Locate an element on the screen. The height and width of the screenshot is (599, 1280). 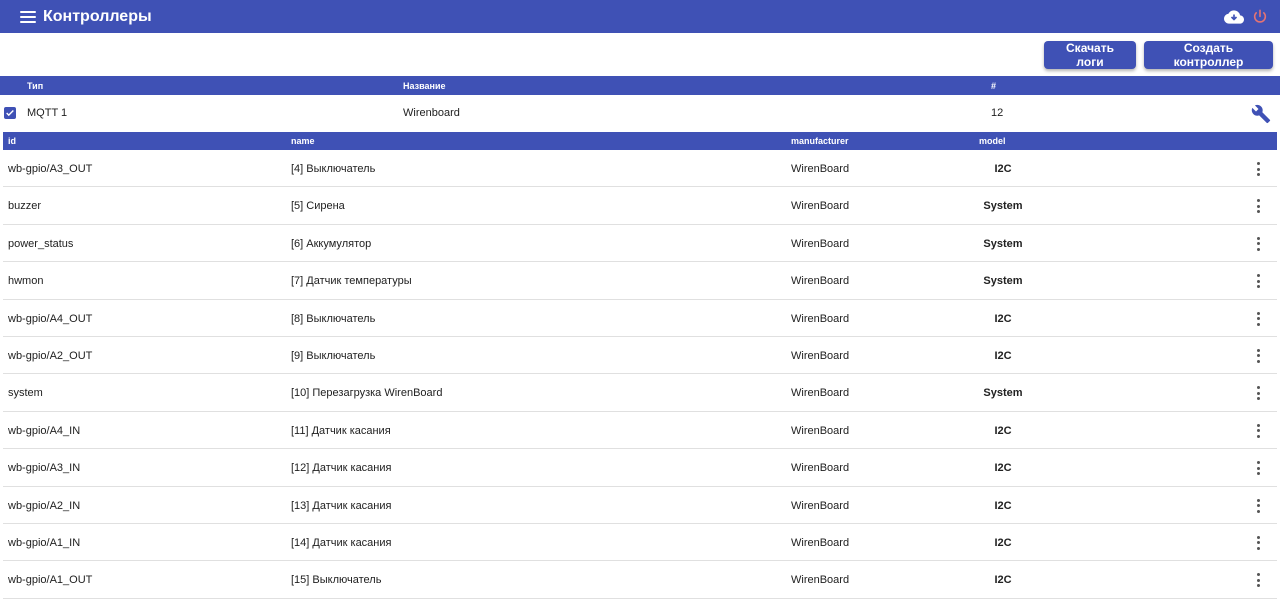
header-model: model is located at coordinates (992, 141).